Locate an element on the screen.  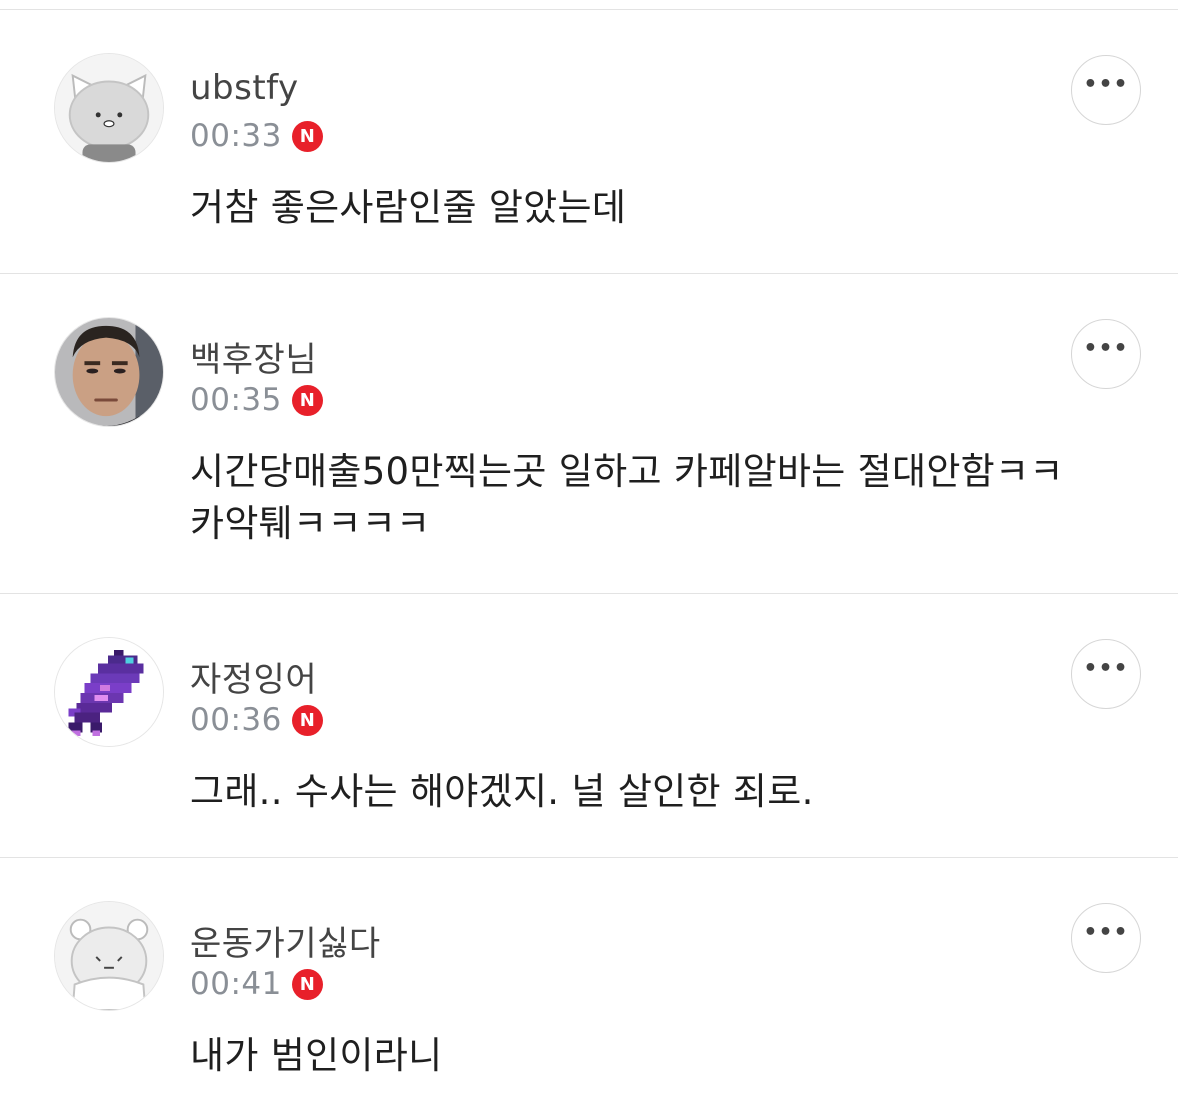
comment-meta: 00:41 N is located at coordinates (256, 984).